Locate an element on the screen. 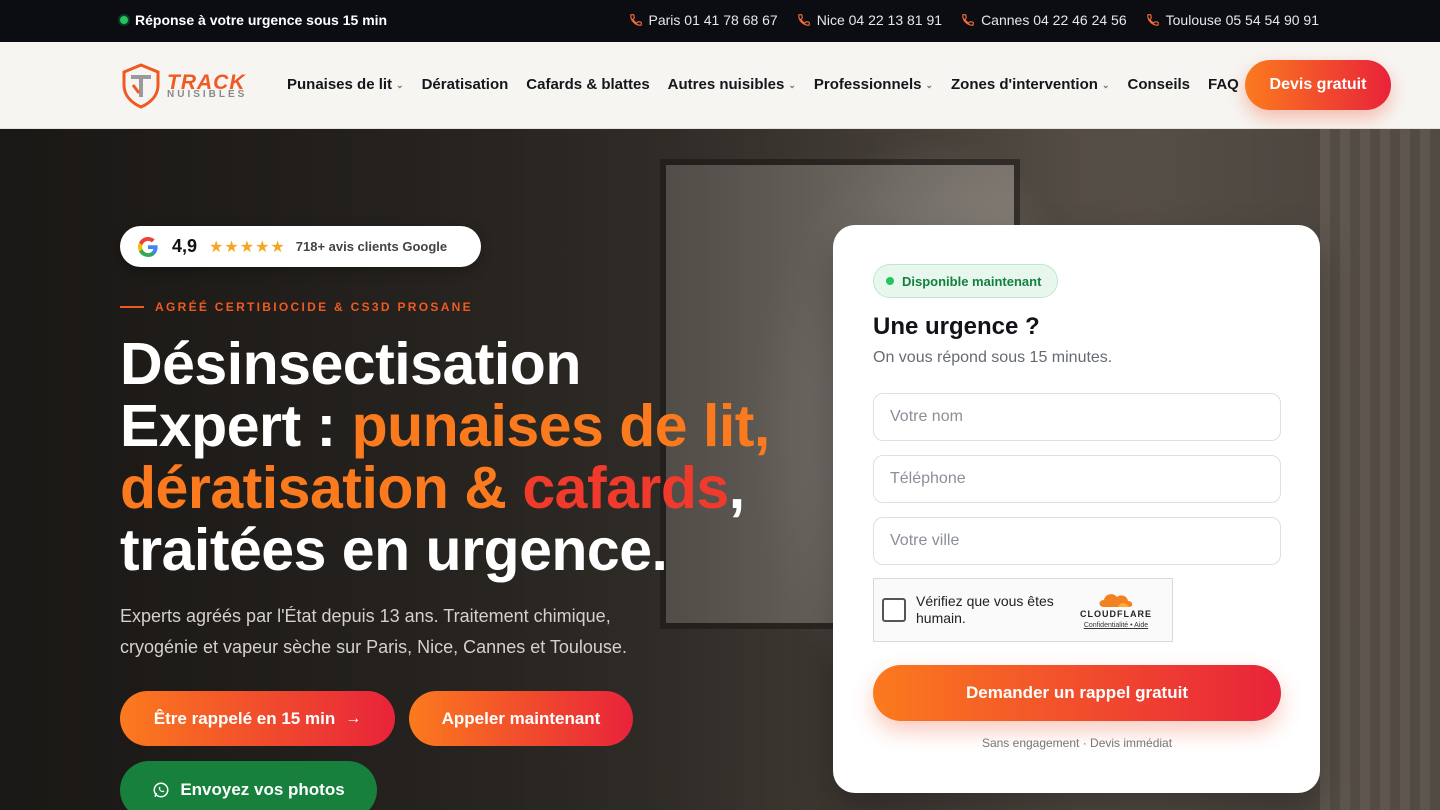 The height and width of the screenshot is (810, 1440). call-now-button: Appeler maintenant is located at coordinates (521, 718).